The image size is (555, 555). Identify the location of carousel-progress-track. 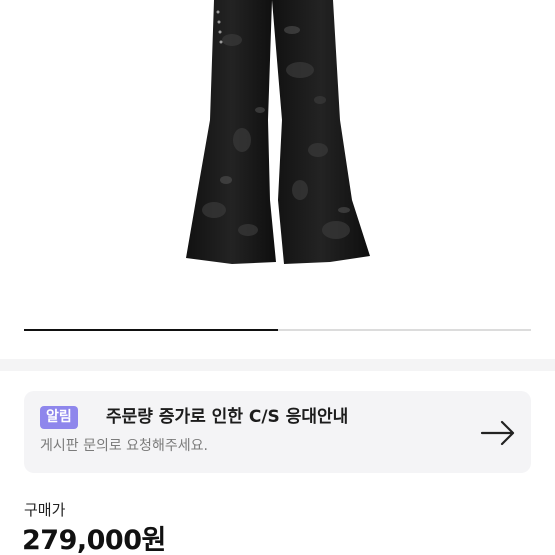
(277, 330).